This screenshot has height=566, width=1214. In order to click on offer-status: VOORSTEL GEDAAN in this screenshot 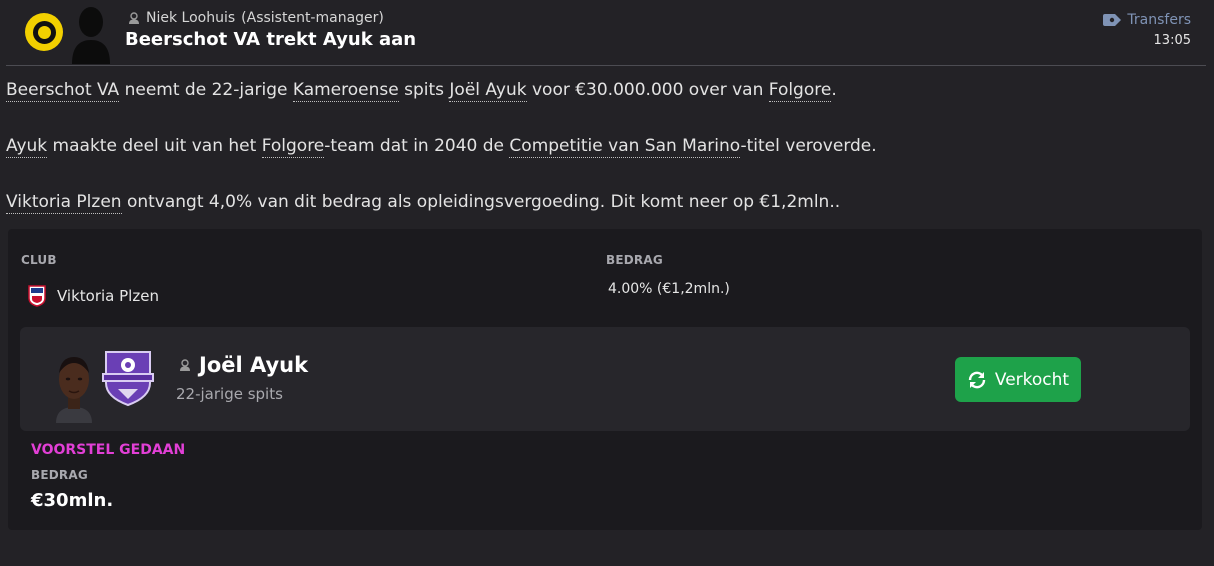, I will do `click(108, 450)`.